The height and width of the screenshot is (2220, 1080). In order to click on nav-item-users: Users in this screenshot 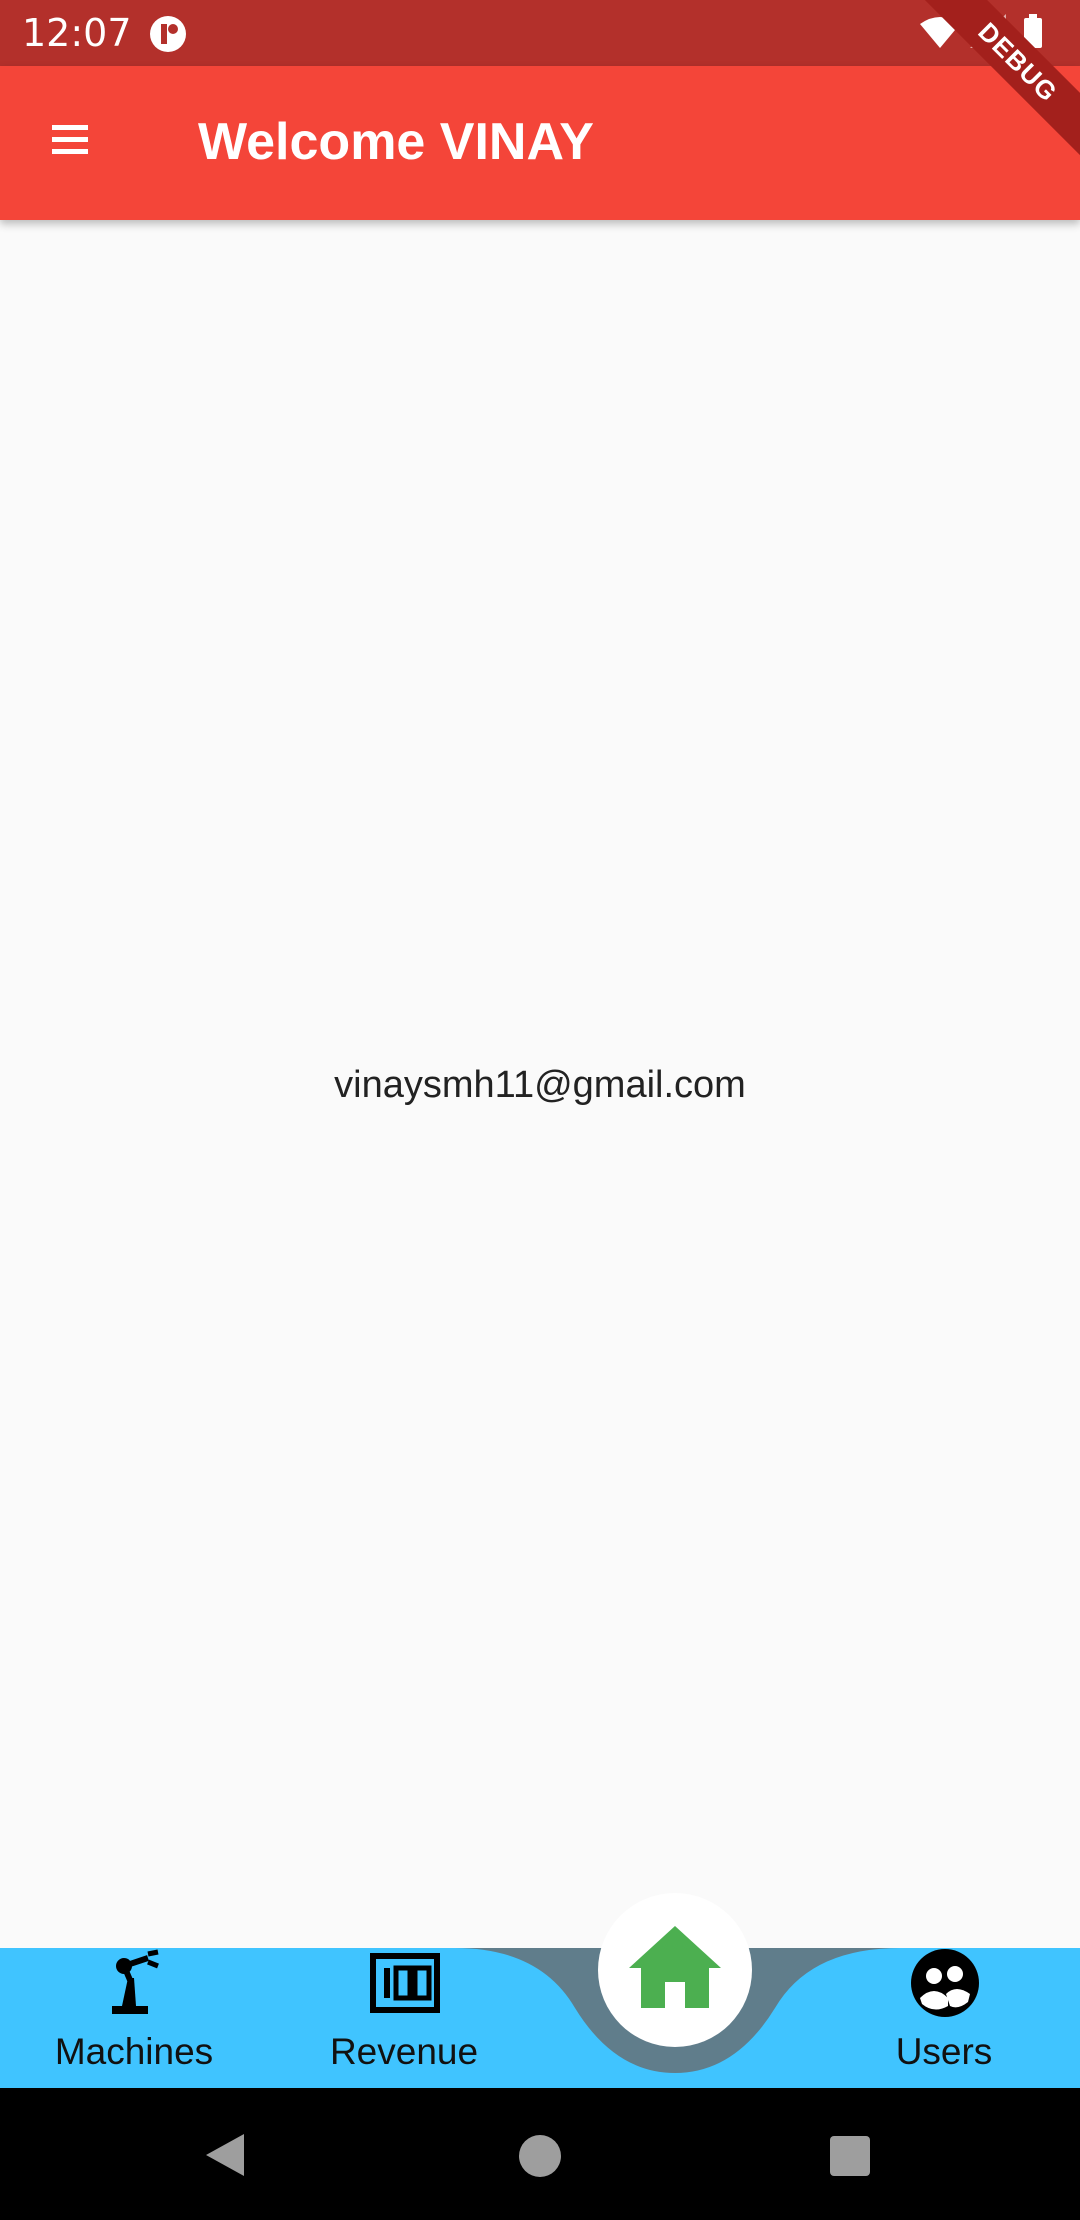, I will do `click(944, 2018)`.